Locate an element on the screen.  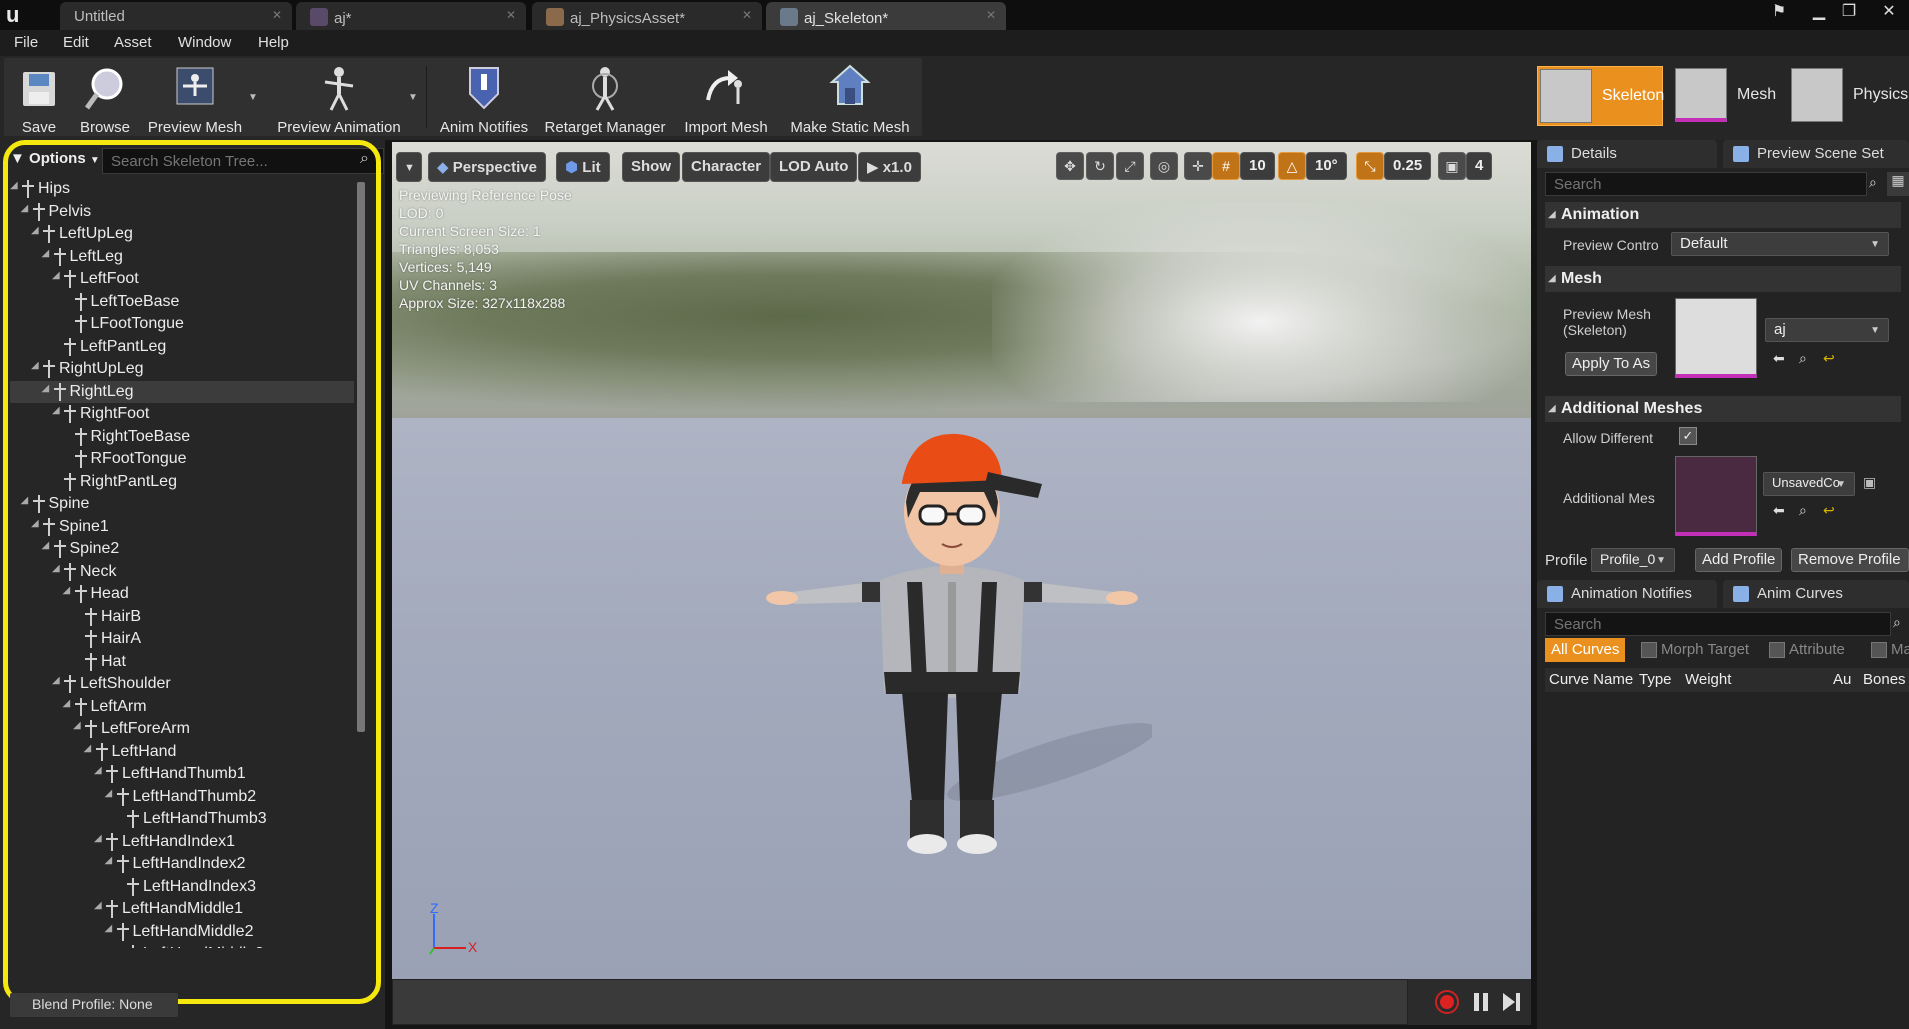
scale-icon: ⤢ is located at coordinates (1130, 166).